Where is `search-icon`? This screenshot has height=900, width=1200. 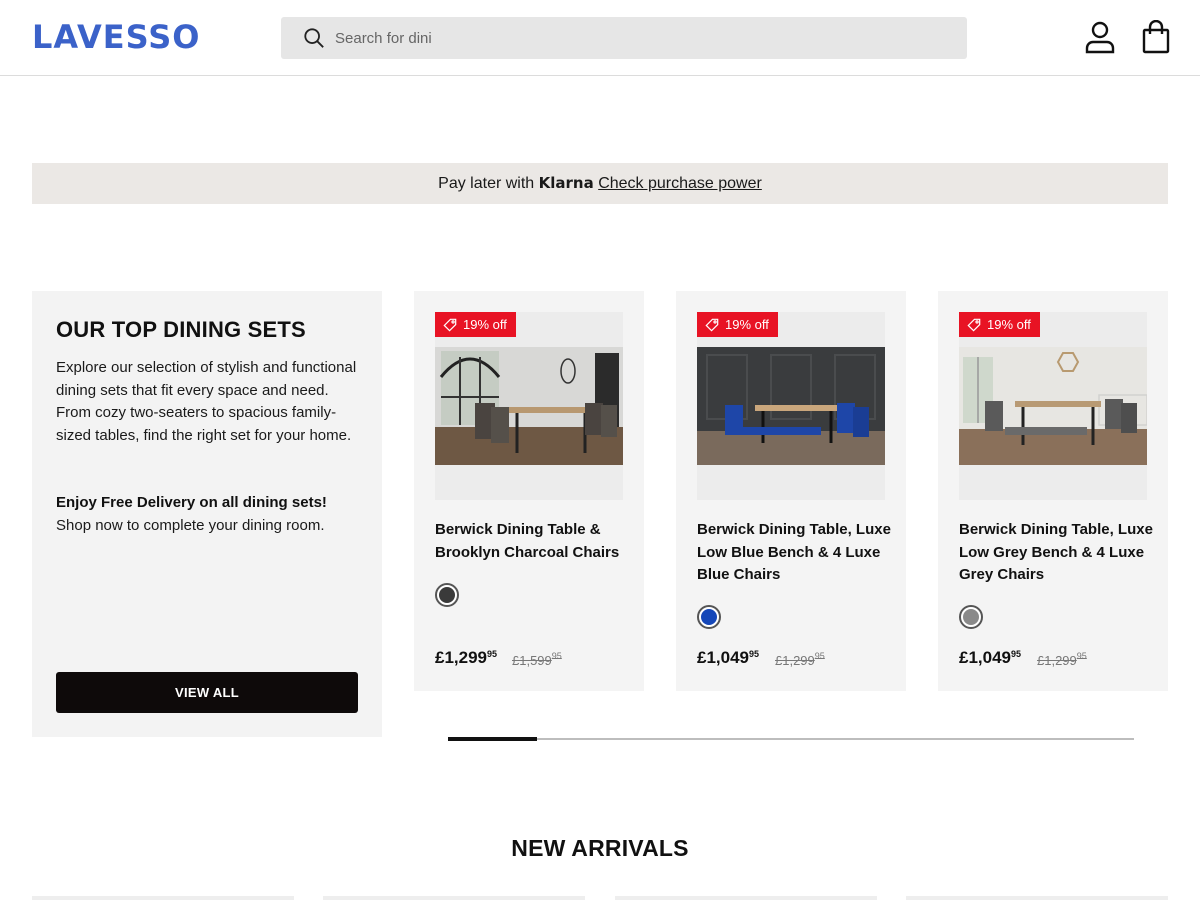 search-icon is located at coordinates (314, 38).